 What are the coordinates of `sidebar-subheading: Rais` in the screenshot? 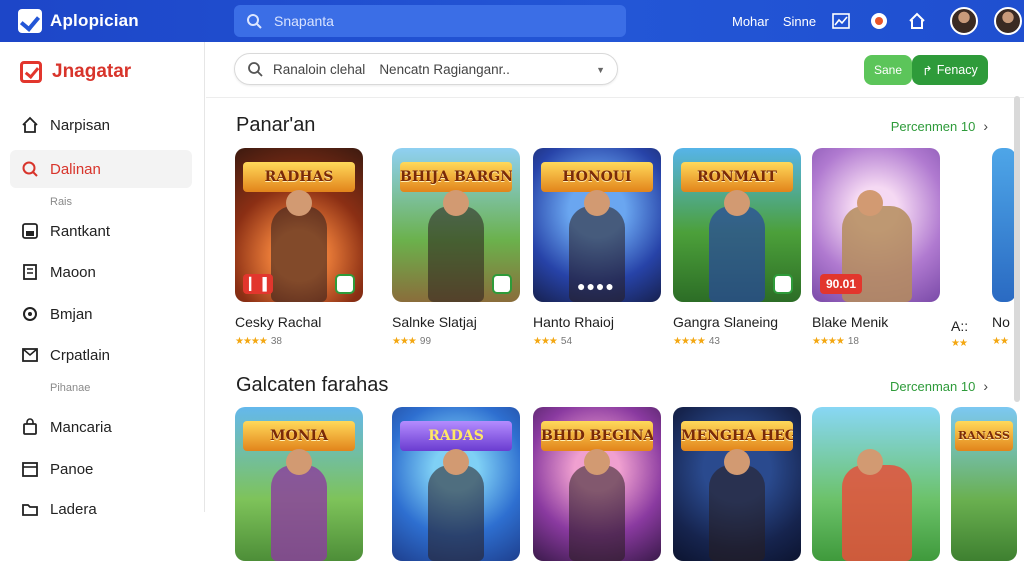 It's located at (61, 202).